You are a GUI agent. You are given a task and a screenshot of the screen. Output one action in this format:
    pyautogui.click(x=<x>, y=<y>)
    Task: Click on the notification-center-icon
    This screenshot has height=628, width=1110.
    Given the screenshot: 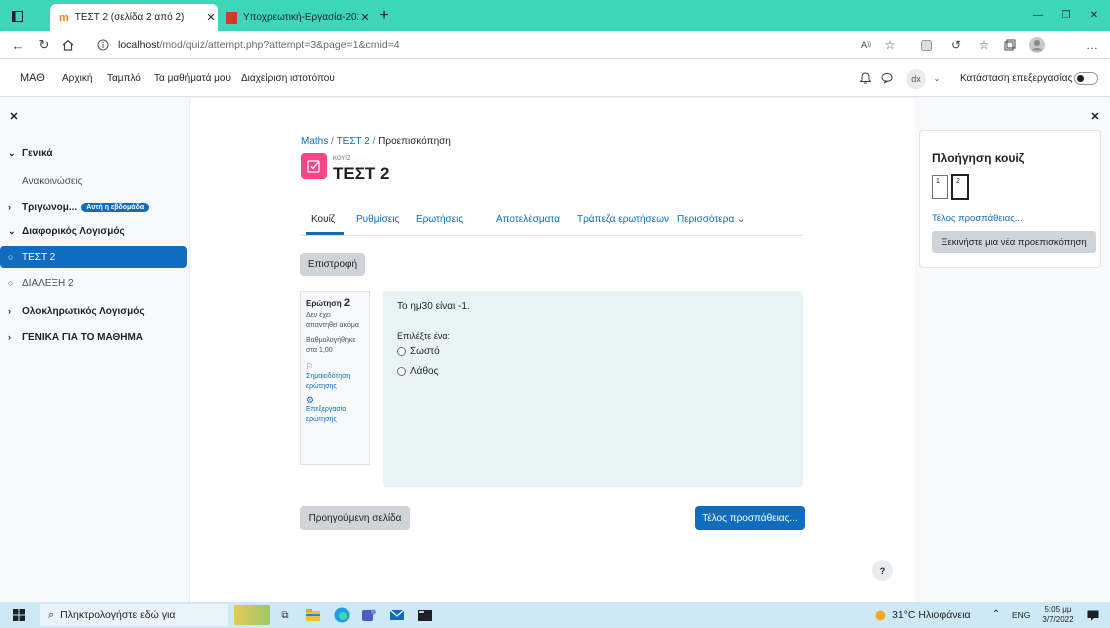 What is the action you would take?
    pyautogui.click(x=1093, y=615)
    